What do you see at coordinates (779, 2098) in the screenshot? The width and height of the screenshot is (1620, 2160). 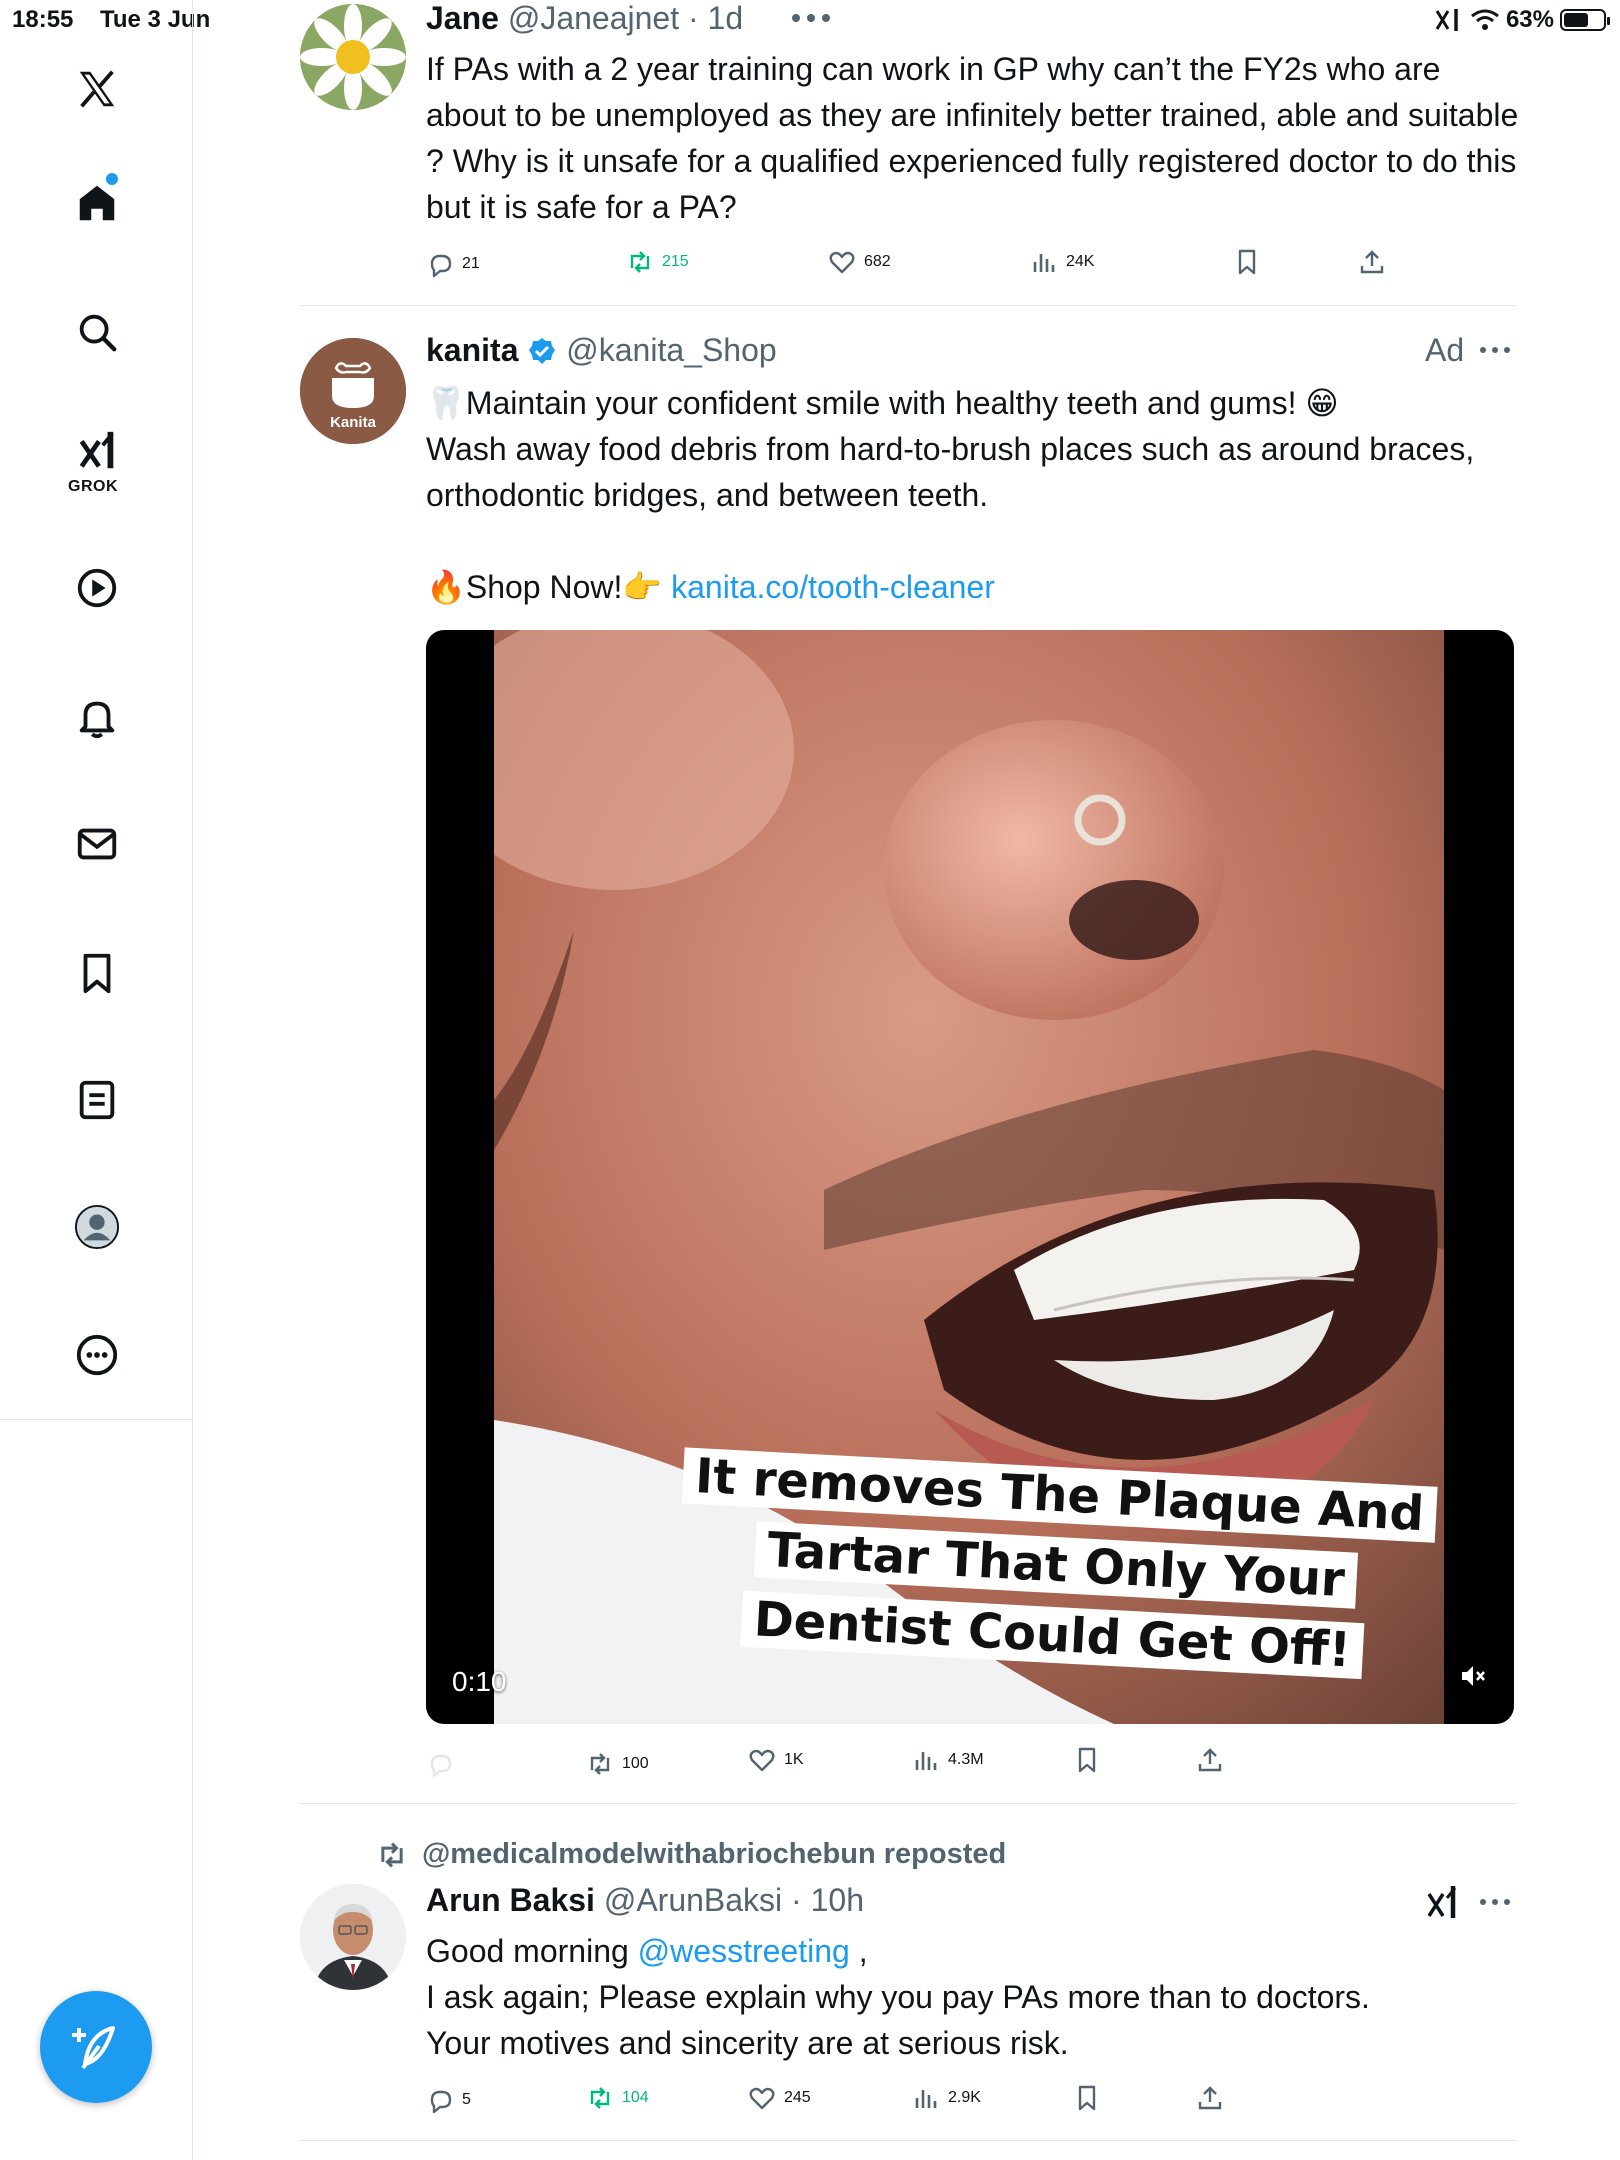 I see `like-button: 245` at bounding box center [779, 2098].